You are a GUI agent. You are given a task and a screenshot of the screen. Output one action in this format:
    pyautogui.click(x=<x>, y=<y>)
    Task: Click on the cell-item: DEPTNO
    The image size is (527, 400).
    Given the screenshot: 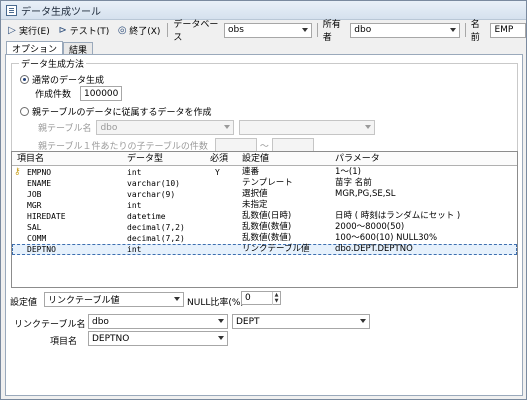 What is the action you would take?
    pyautogui.click(x=41, y=249)
    